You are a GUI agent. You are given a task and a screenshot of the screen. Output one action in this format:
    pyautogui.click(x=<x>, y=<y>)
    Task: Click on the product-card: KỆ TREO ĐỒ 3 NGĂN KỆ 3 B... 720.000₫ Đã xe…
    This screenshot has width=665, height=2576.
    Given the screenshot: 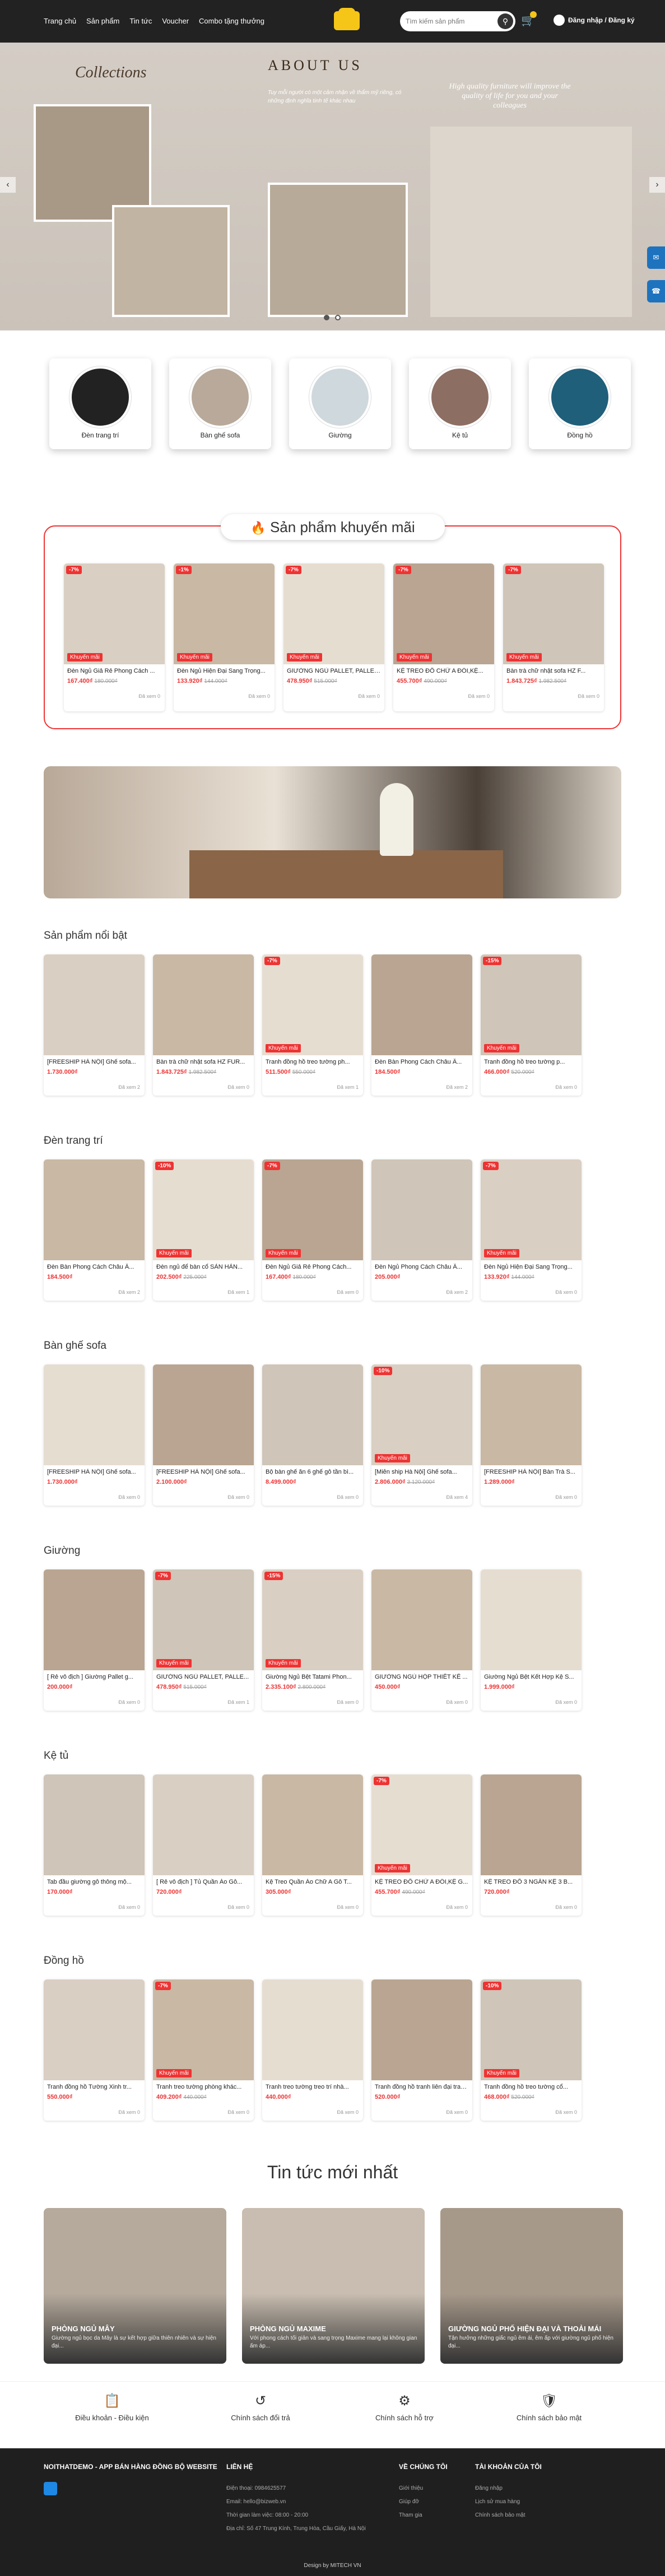 What is the action you would take?
    pyautogui.click(x=531, y=1845)
    